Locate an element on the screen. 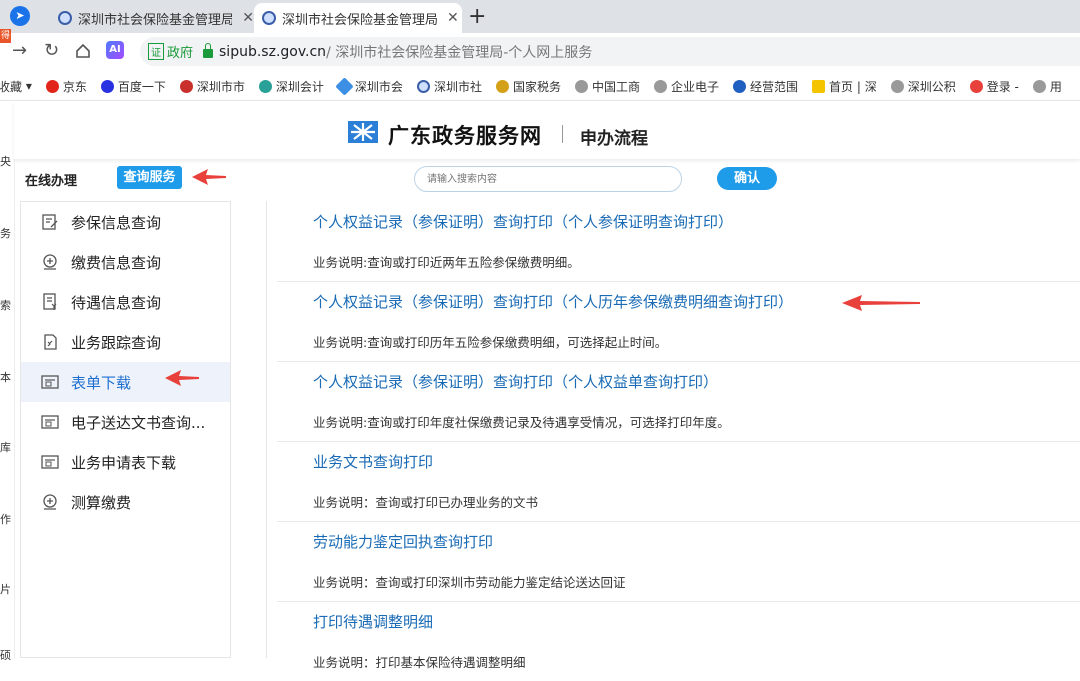 The height and width of the screenshot is (681, 1080). site-header: 广东政务服务网 申办流程 is located at coordinates (547, 130).